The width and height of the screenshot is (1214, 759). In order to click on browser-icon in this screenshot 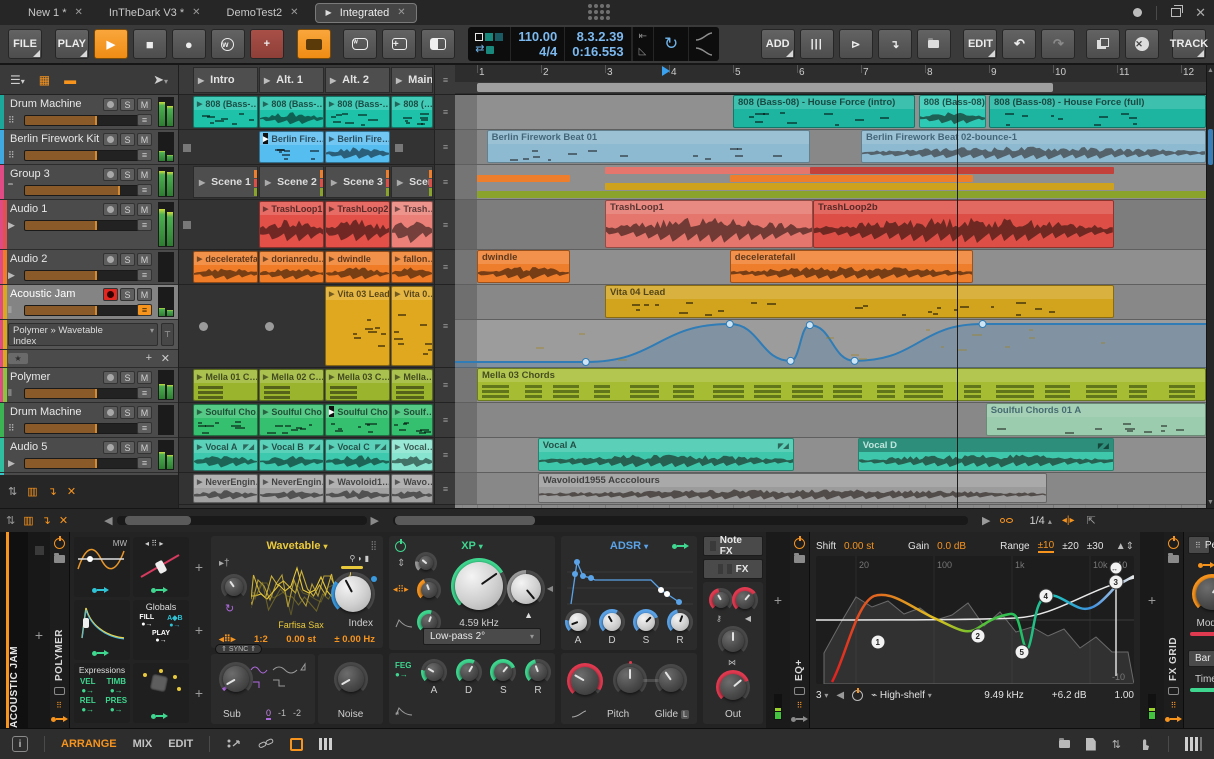, I will do `click(1064, 743)`.